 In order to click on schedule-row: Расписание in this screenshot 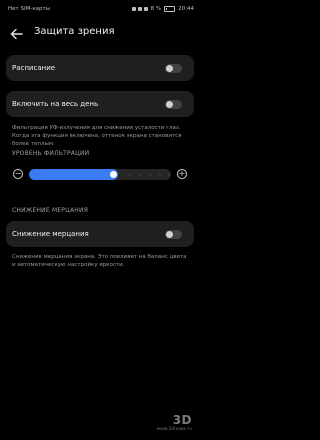, I will do `click(100, 68)`.